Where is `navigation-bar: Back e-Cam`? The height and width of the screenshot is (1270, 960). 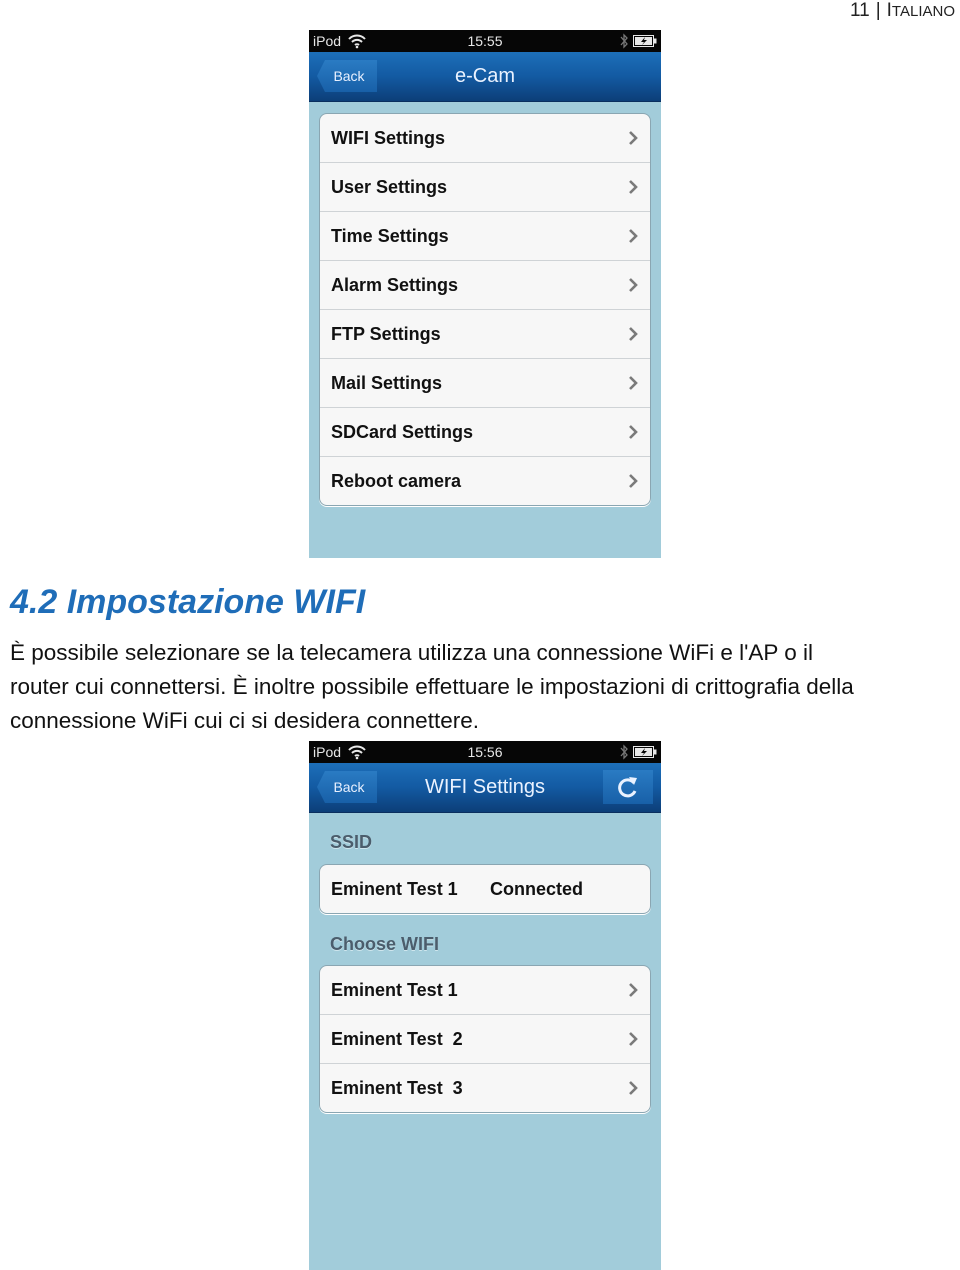 navigation-bar: Back e-Cam is located at coordinates (485, 77).